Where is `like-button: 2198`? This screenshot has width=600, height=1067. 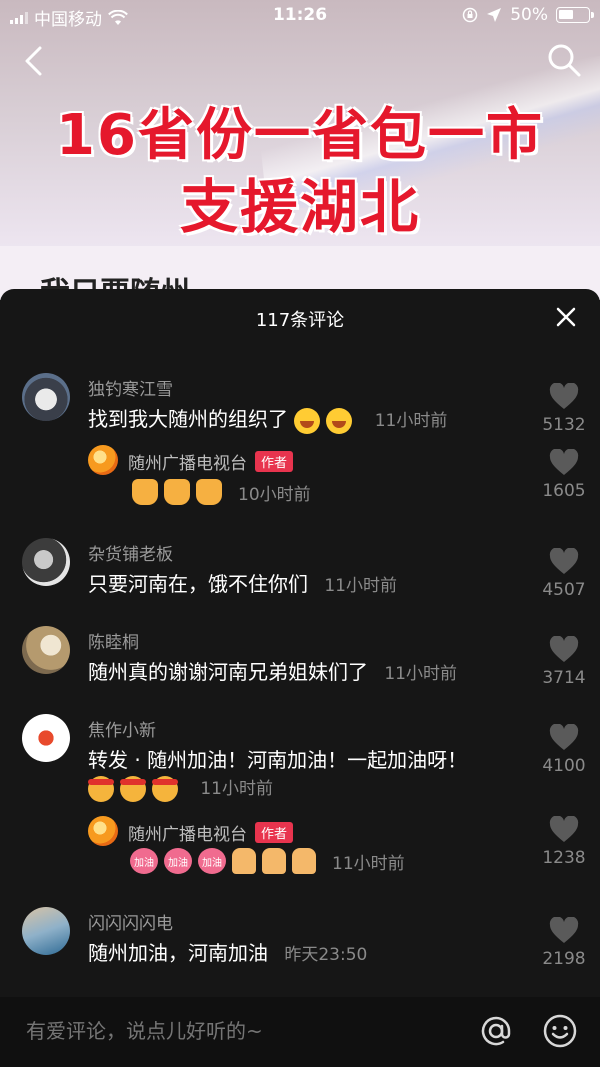
like-button: 2198 is located at coordinates (564, 943).